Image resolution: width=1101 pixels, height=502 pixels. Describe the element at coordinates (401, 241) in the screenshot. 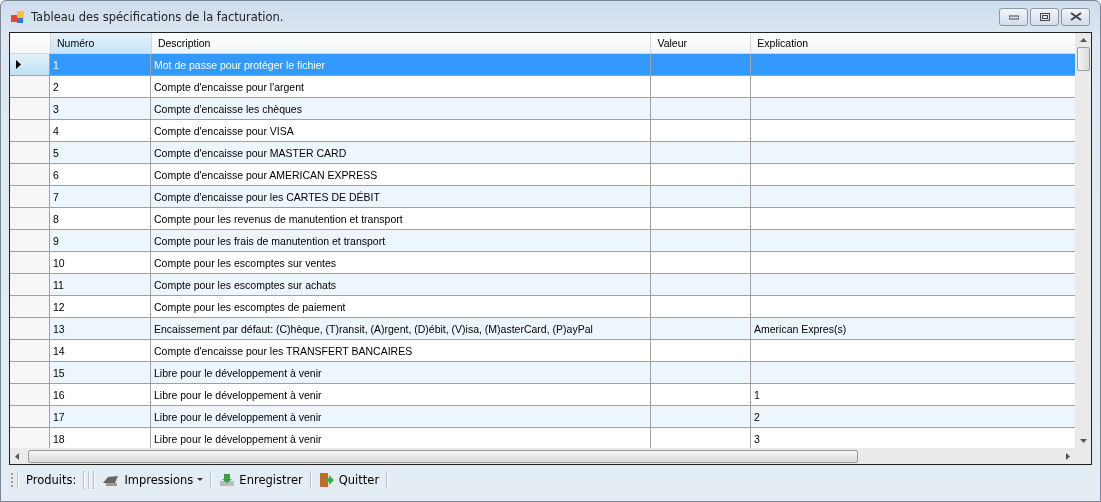

I see `table-cell: Compte pour les frais de manutention et transport` at that location.